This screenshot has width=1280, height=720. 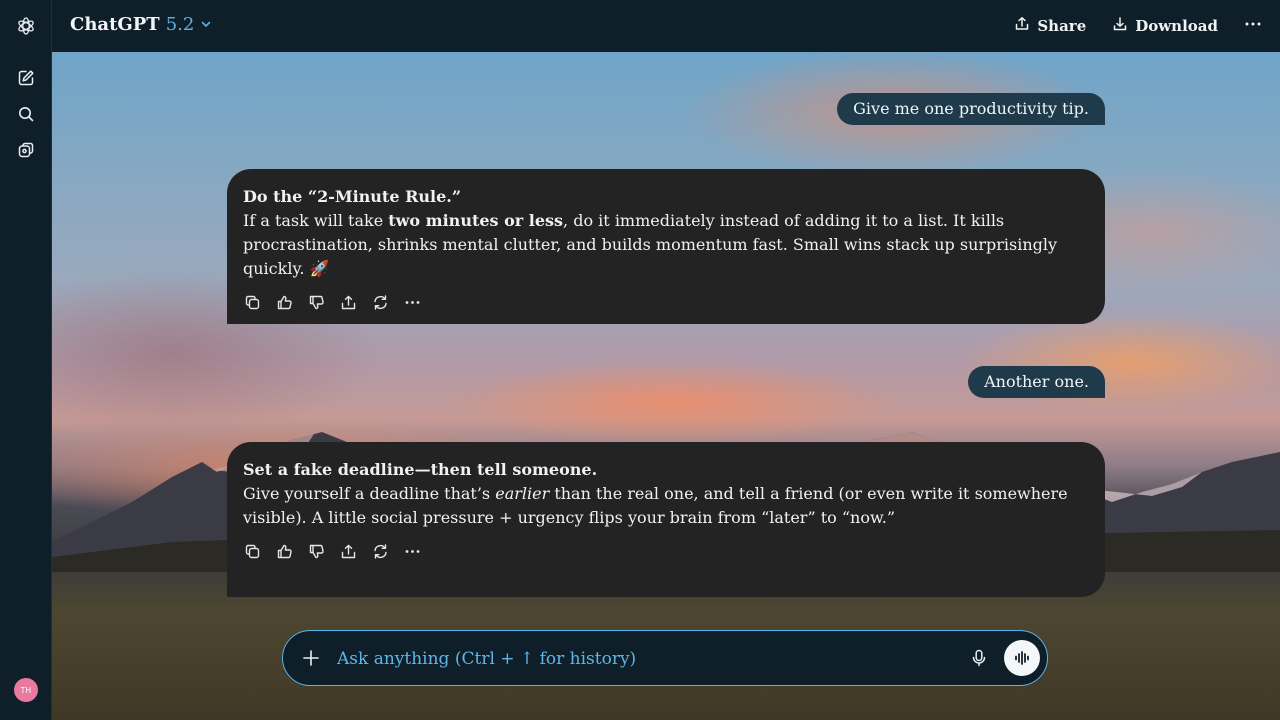 I want to click on download-icon, so click(x=1120, y=26).